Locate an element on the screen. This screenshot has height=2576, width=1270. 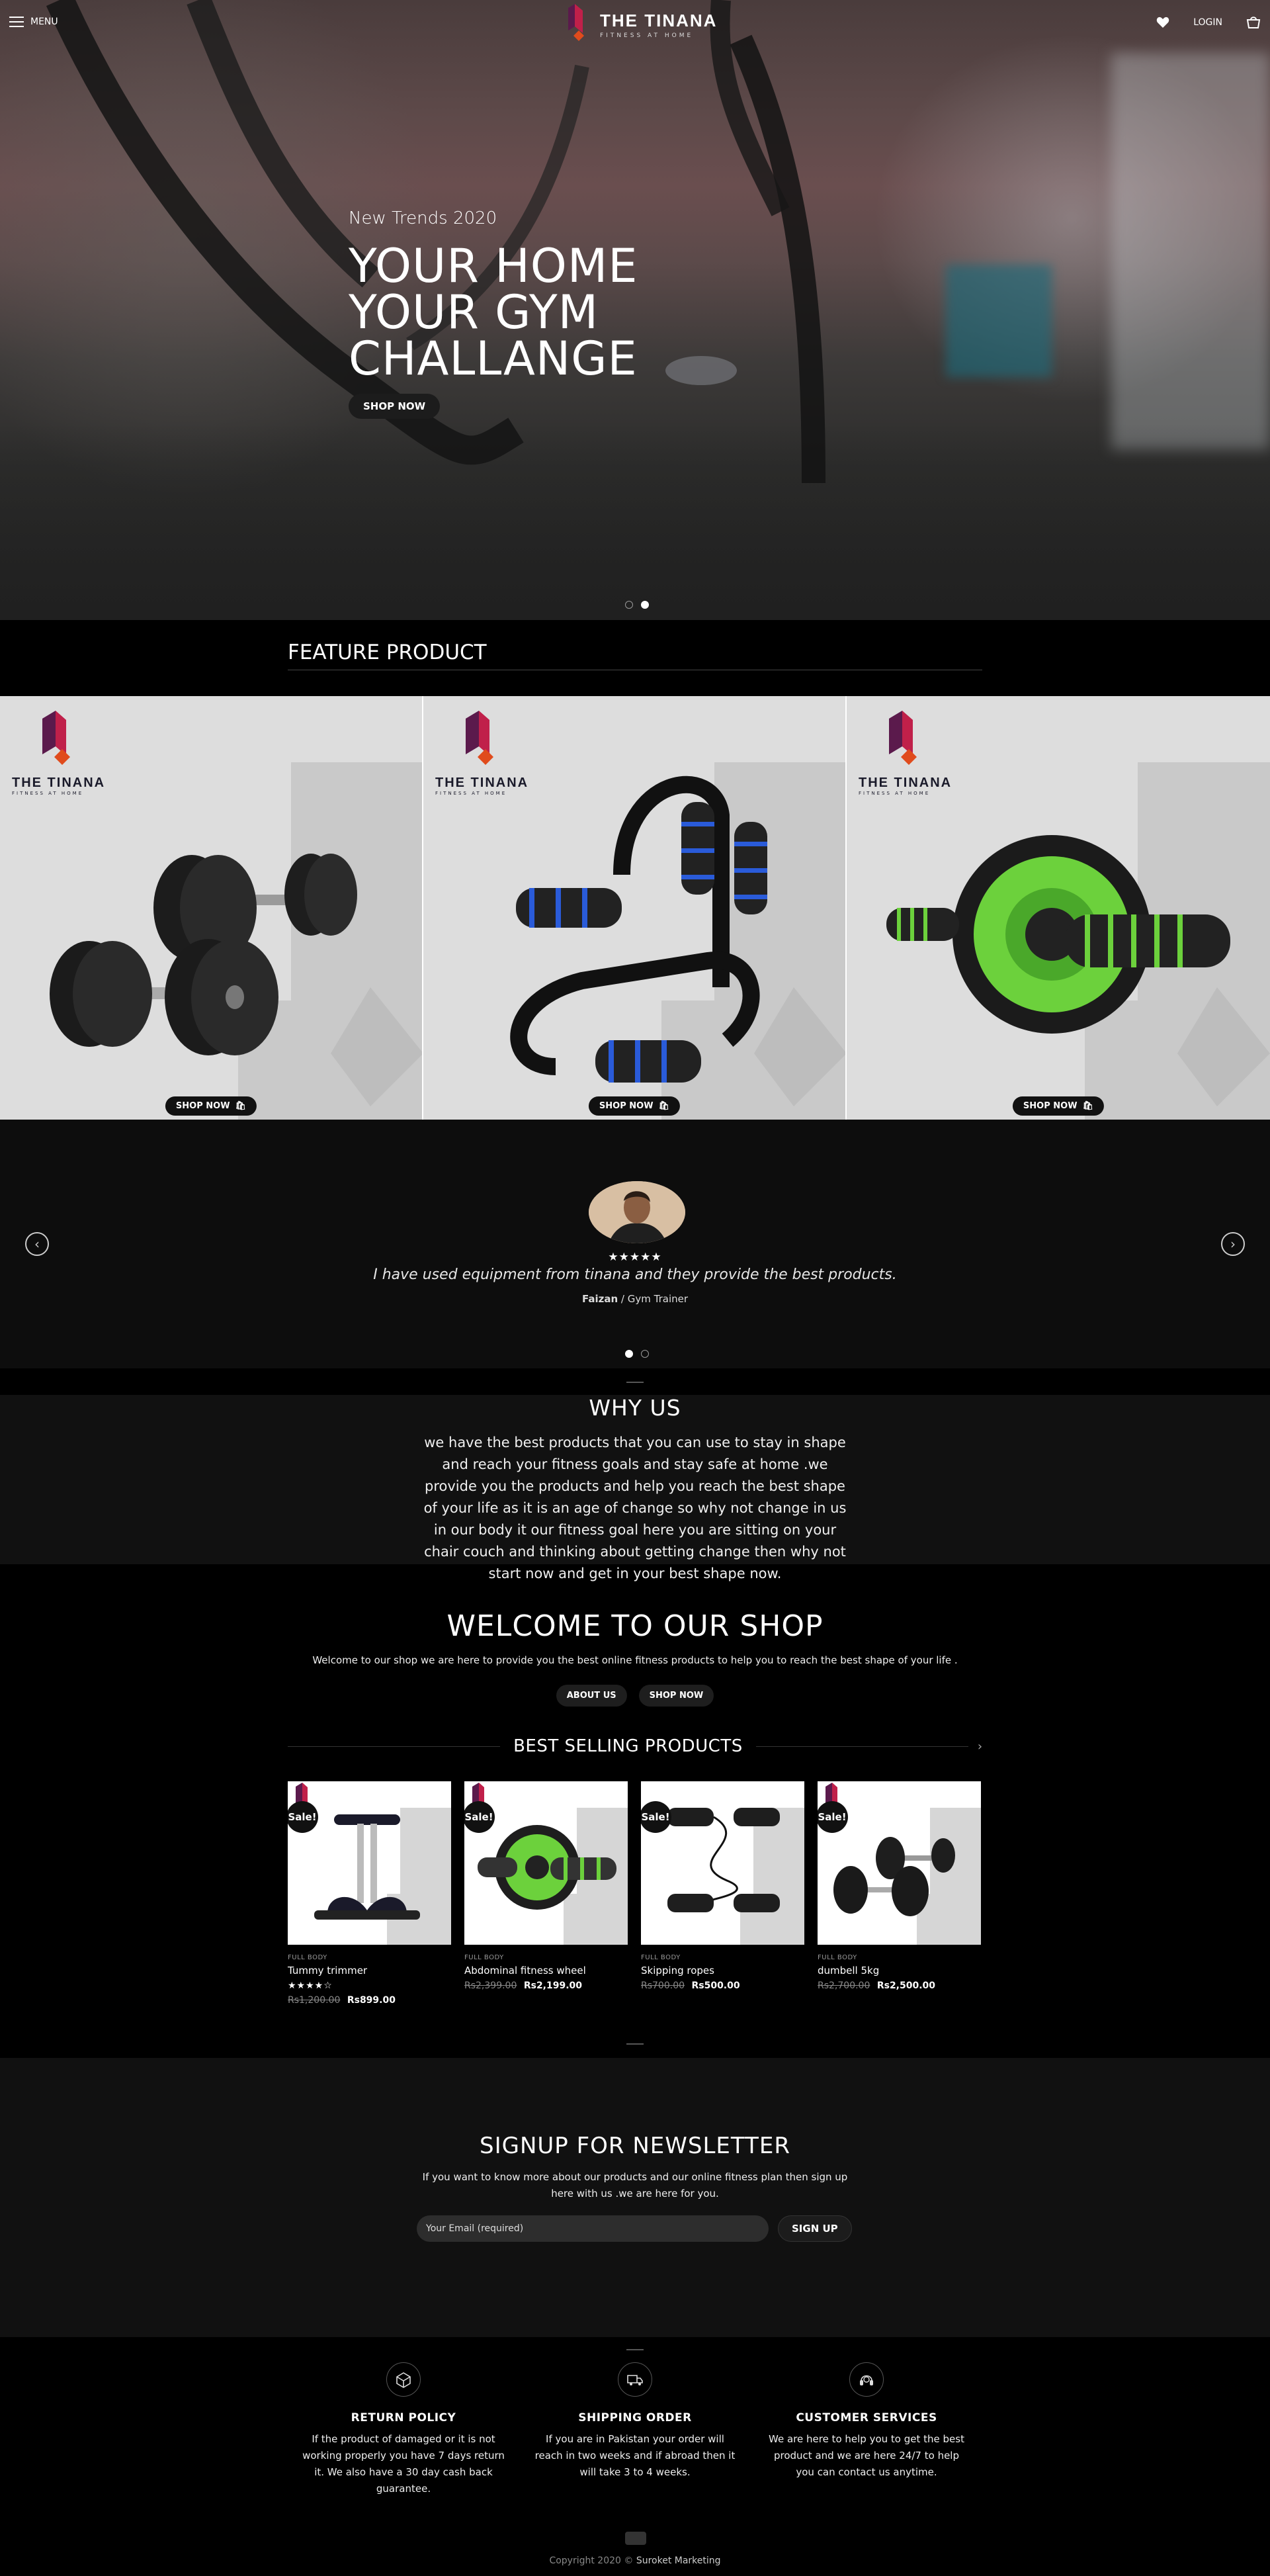
best-selling-title: BEST SELLING PRODUCTS is located at coordinates (628, 1746).